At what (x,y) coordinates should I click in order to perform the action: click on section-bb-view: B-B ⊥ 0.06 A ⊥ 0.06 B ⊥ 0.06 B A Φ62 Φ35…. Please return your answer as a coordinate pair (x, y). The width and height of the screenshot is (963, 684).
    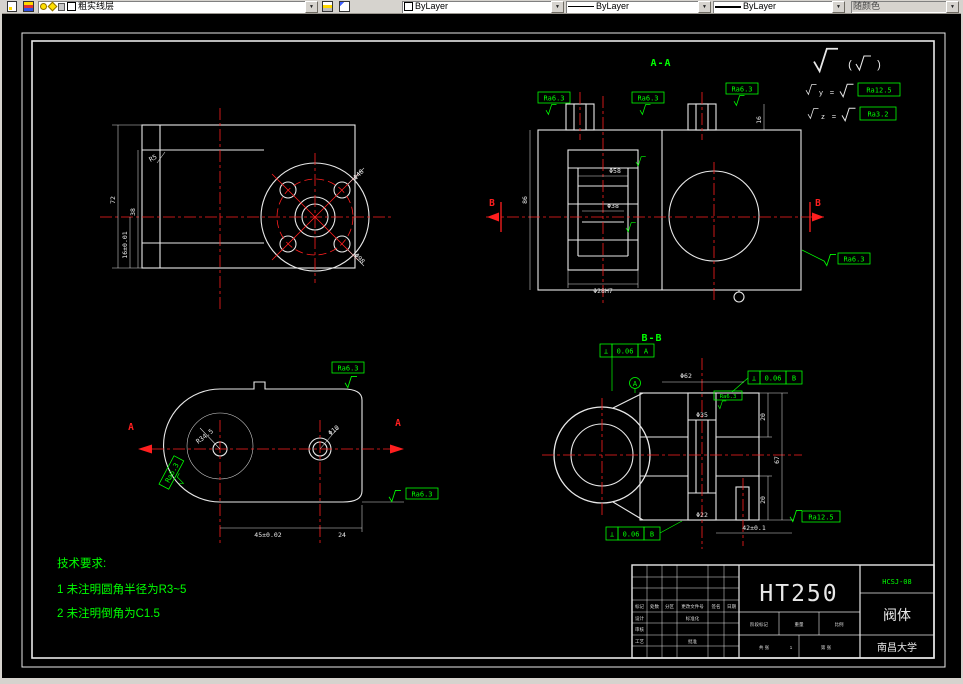
    Looking at the image, I should click on (691, 441).